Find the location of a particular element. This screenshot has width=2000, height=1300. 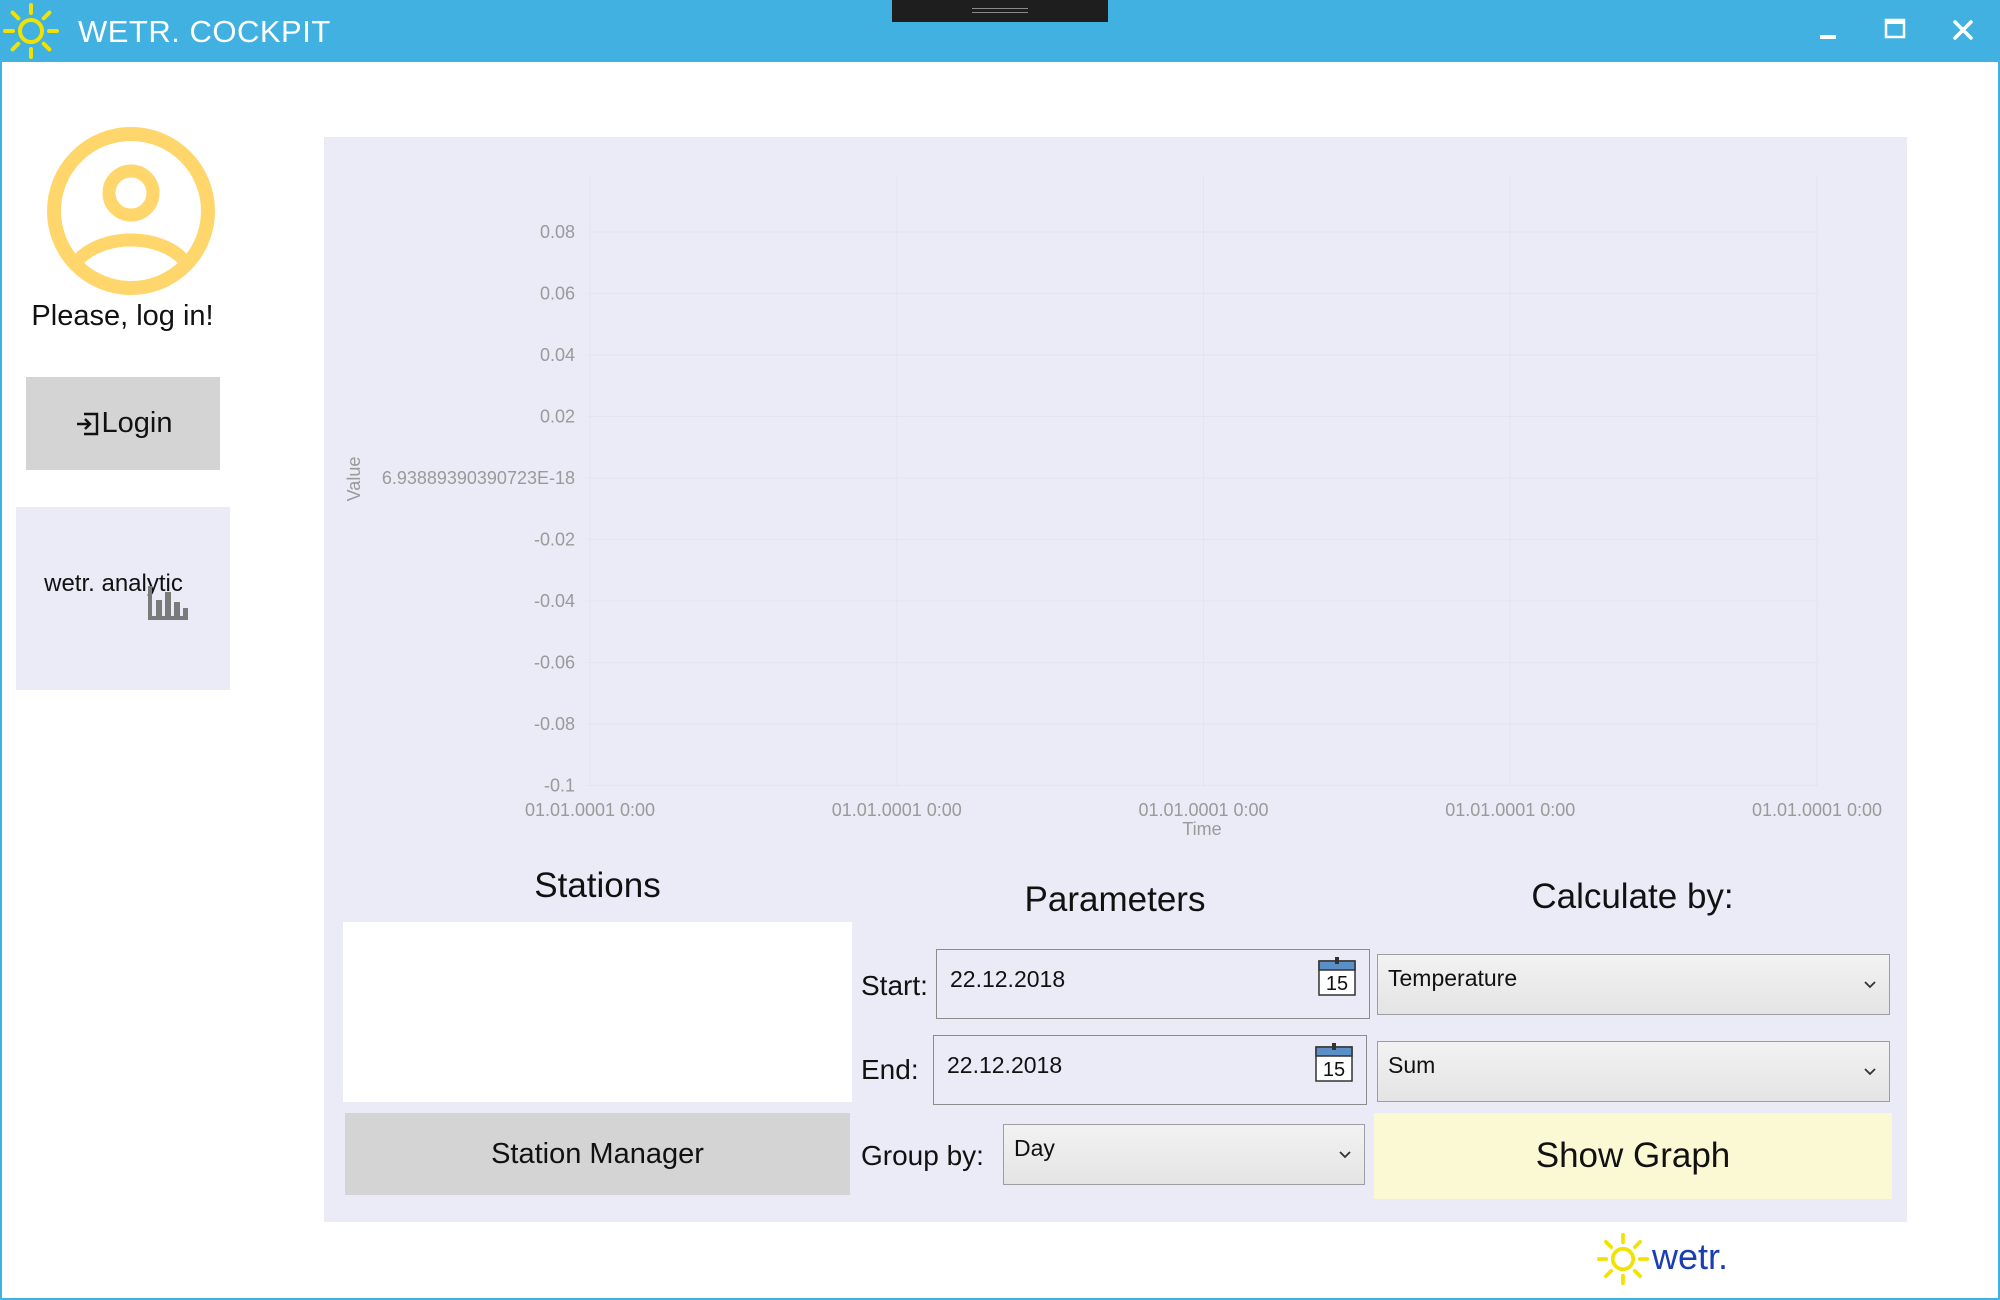

y-tick-label: 0.06 is located at coordinates (557, 294).